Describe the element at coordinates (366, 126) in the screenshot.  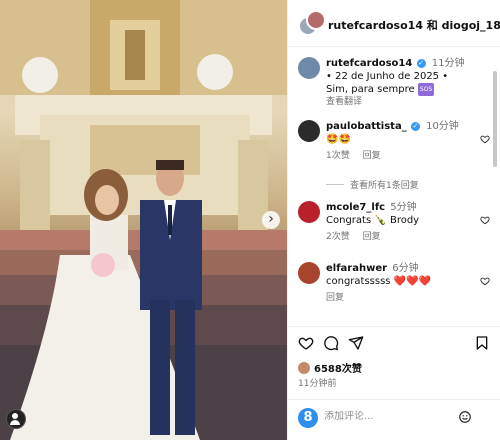
I see `comment-username: paulobattista_` at that location.